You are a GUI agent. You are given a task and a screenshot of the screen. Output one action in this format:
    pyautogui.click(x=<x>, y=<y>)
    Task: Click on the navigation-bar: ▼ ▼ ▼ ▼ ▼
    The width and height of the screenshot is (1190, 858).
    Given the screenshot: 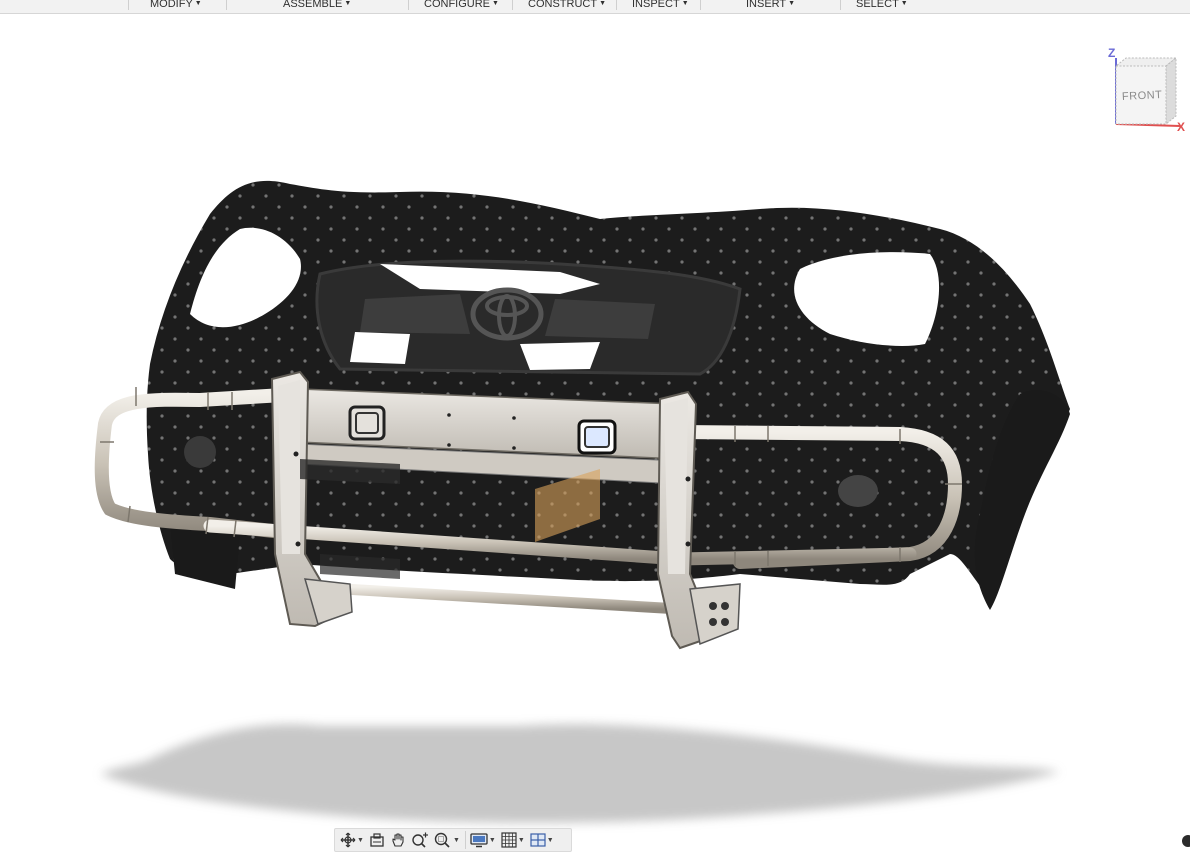 What is the action you would take?
    pyautogui.click(x=453, y=840)
    